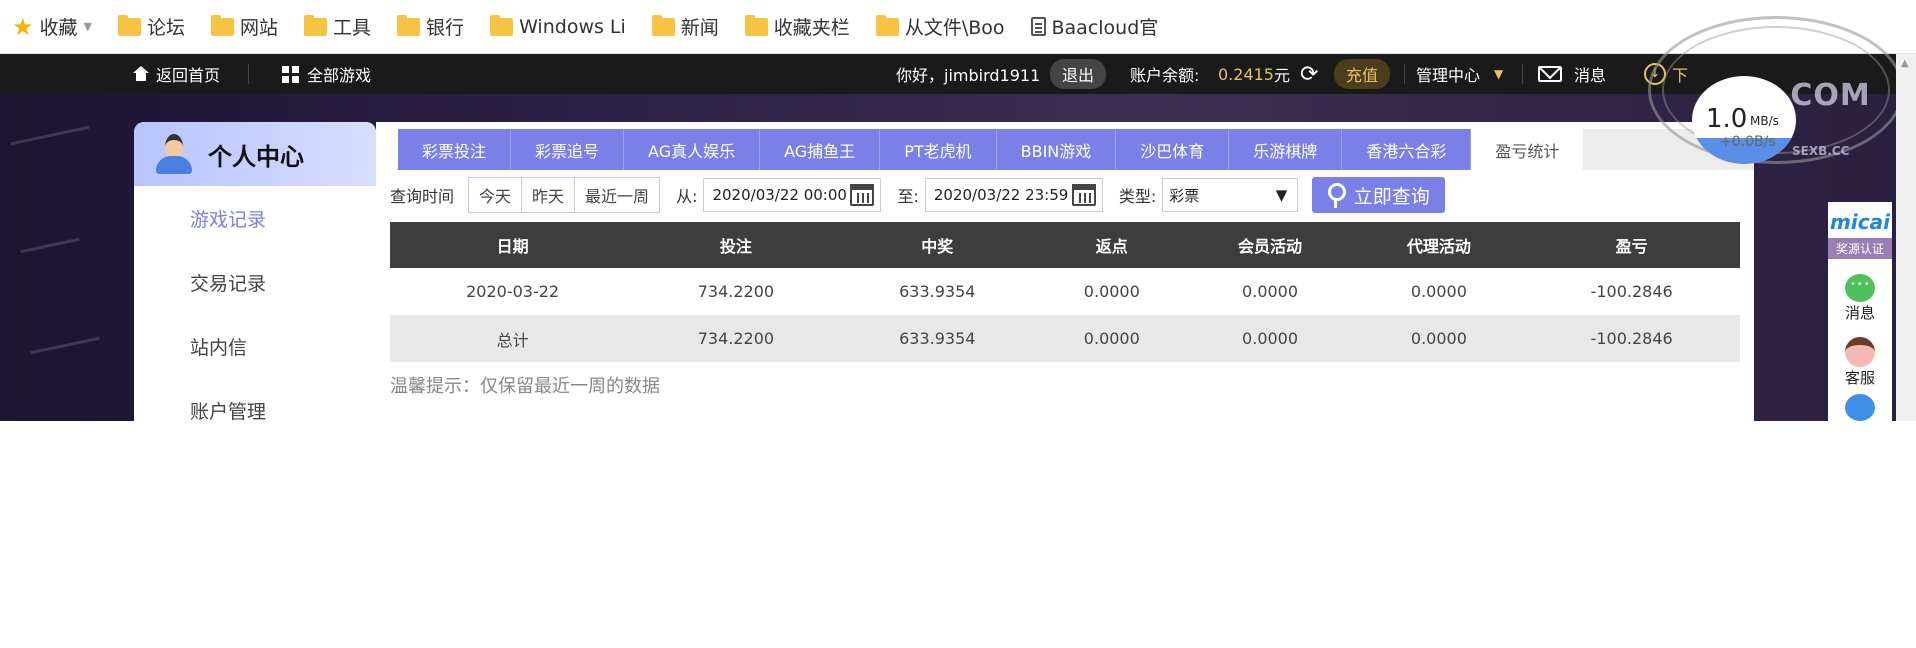 This screenshot has width=1916, height=648. Describe the element at coordinates (1246, 74) in the screenshot. I see `balance-value: 0.2415` at that location.